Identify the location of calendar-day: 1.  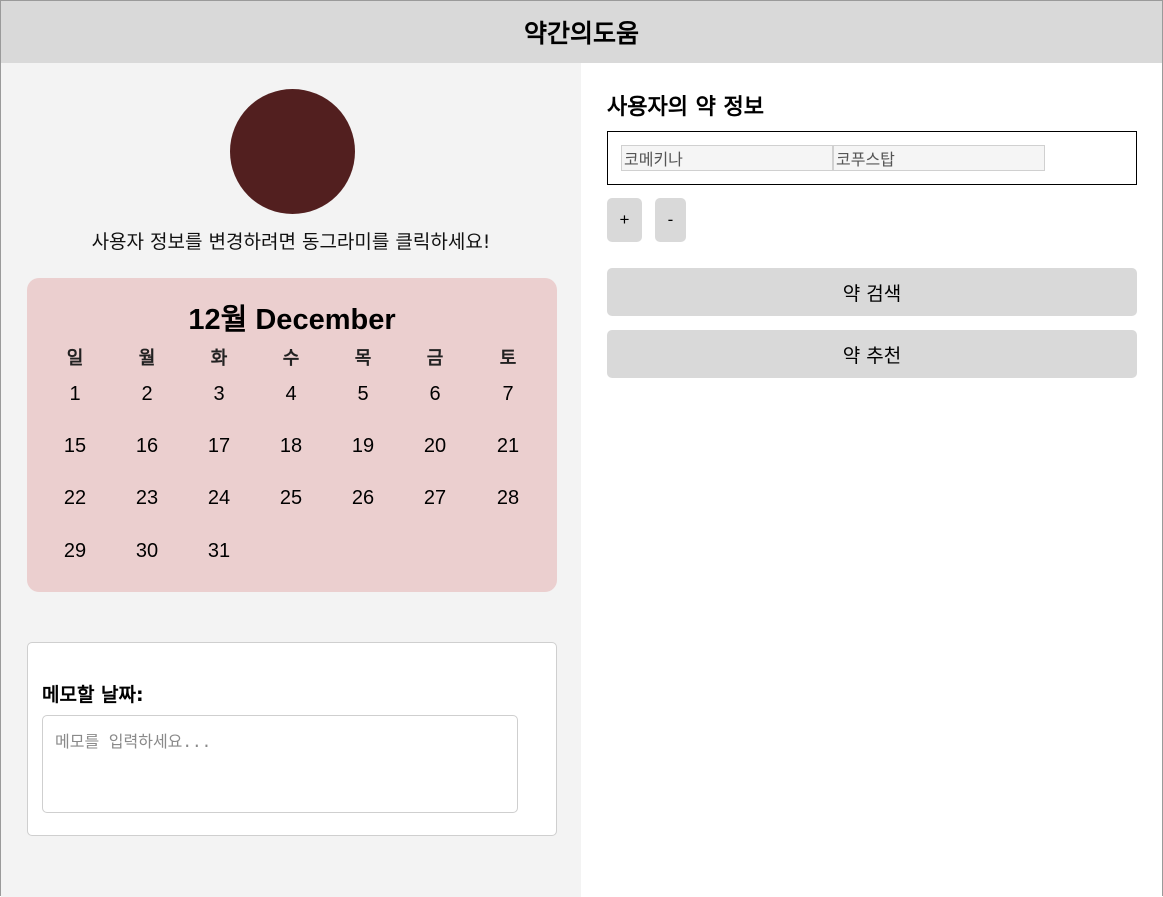
(75, 394).